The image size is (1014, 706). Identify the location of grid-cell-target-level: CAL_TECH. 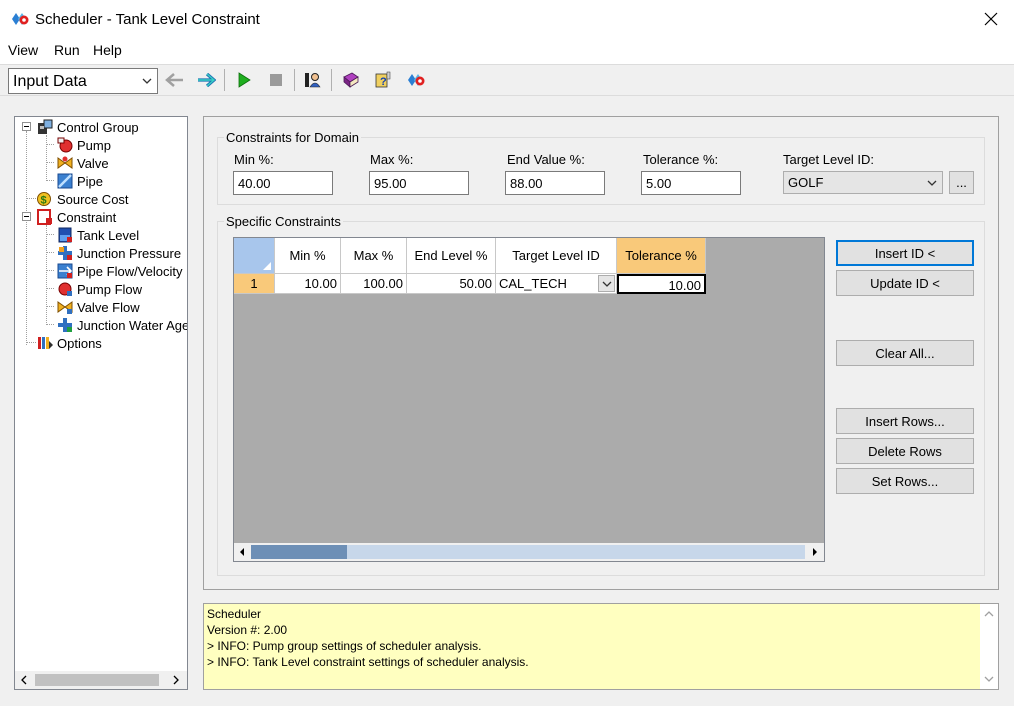
(556, 284).